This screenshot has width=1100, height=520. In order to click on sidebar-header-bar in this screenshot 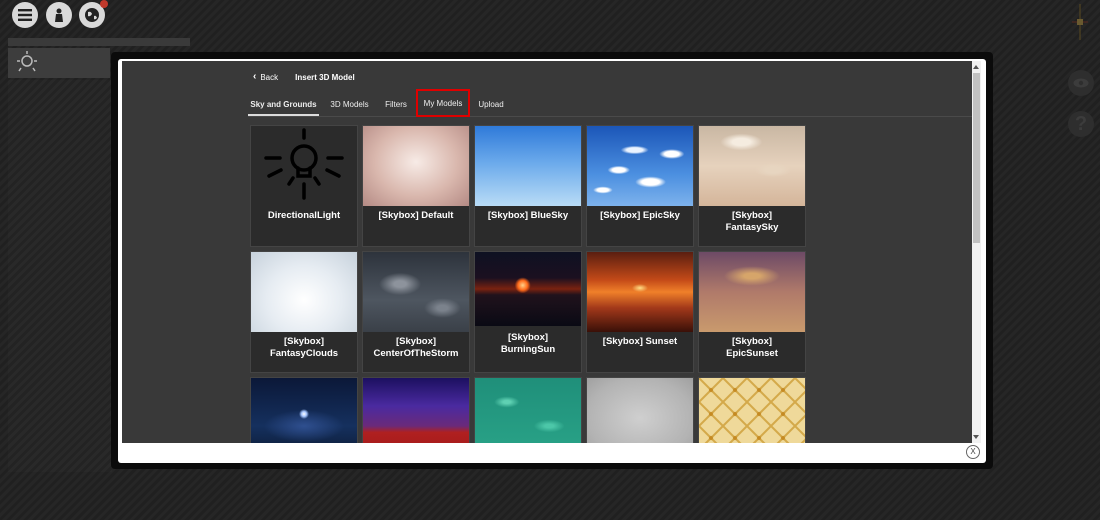, I will do `click(99, 42)`.